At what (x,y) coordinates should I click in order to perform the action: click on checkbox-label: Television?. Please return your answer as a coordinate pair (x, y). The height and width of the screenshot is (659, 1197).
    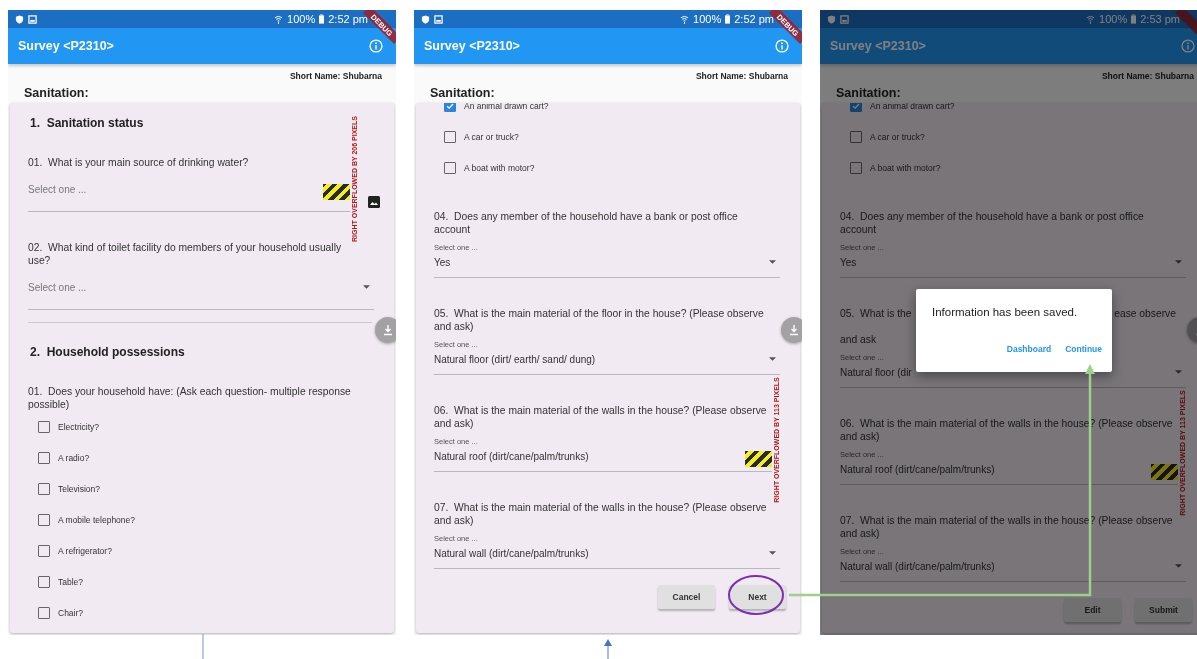
    Looking at the image, I should click on (79, 488).